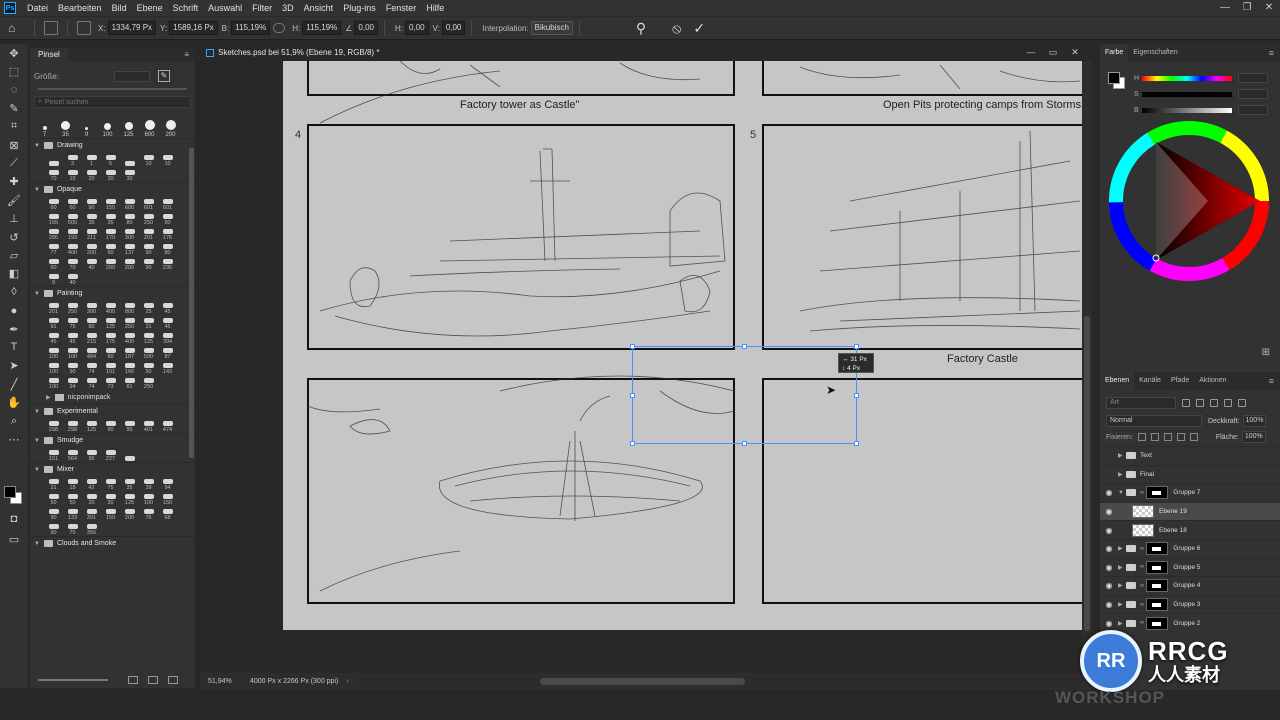 Image resolution: width=1280 pixels, height=720 pixels. Describe the element at coordinates (14, 90) in the screenshot. I see `lasso-tool-icon: ◌` at that location.